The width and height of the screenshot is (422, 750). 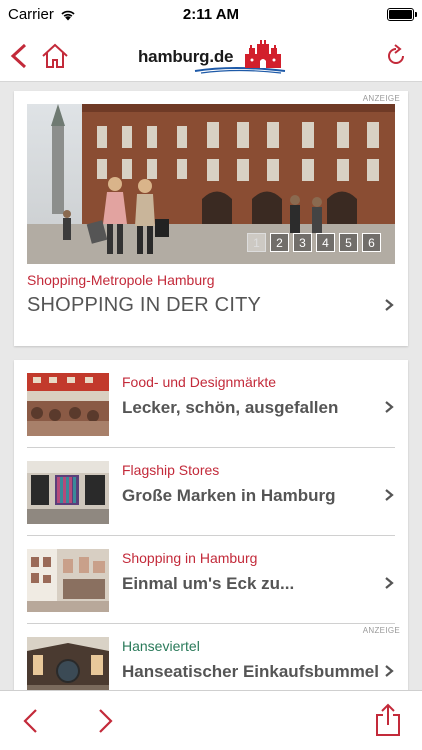 What do you see at coordinates (279, 242) in the screenshot?
I see `pager-dot: 2` at bounding box center [279, 242].